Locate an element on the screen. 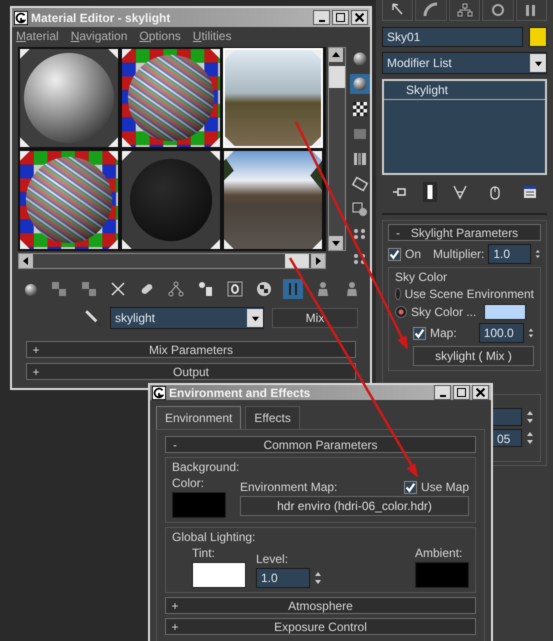 Image resolution: width=553 pixels, height=641 pixels. minimize-icon is located at coordinates (321, 21).